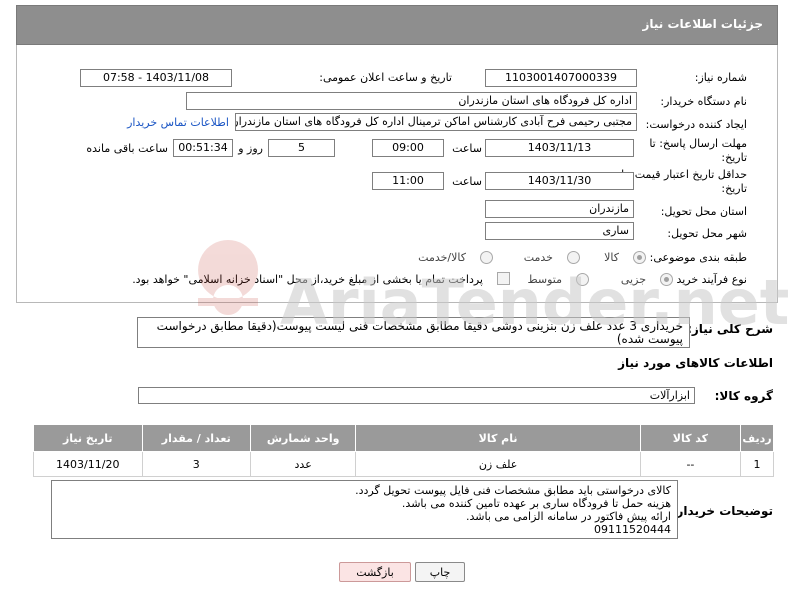 This screenshot has width=789, height=598. Describe the element at coordinates (639, 257) in the screenshot. I see `category-radio-goods` at that location.